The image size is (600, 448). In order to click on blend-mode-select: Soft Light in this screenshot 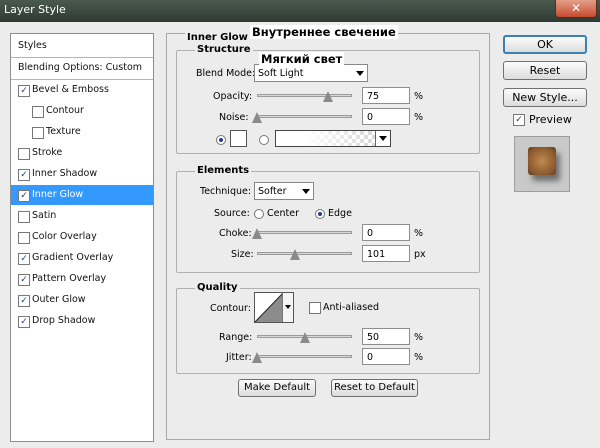, I will do `click(311, 73)`.